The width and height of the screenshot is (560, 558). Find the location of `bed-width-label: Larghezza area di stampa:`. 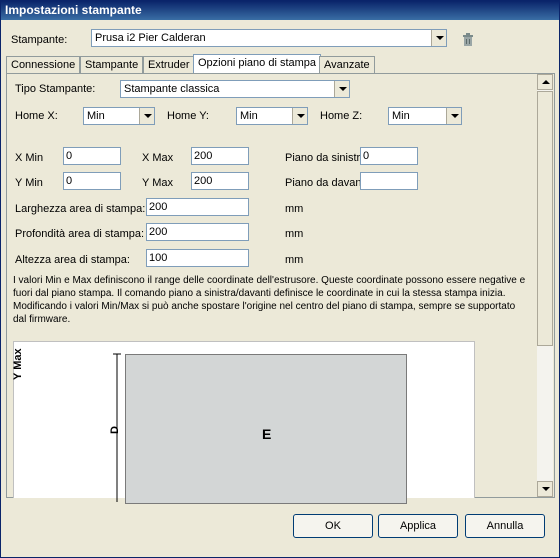

bed-width-label: Larghezza area di stampa: is located at coordinates (80, 209).